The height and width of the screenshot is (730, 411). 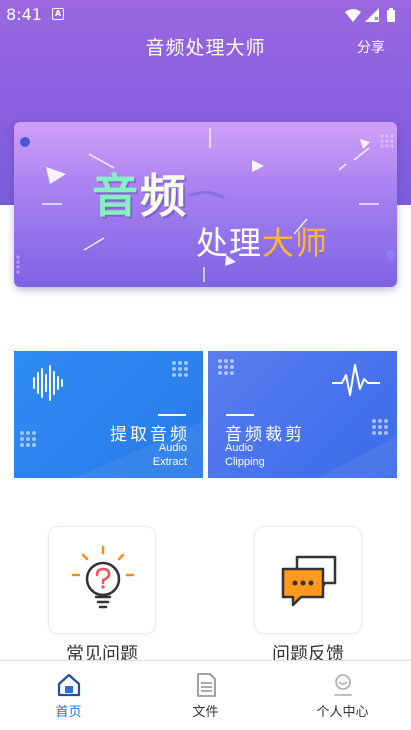 I want to click on feature-subtitle: Audio Clipping, so click(x=245, y=455).